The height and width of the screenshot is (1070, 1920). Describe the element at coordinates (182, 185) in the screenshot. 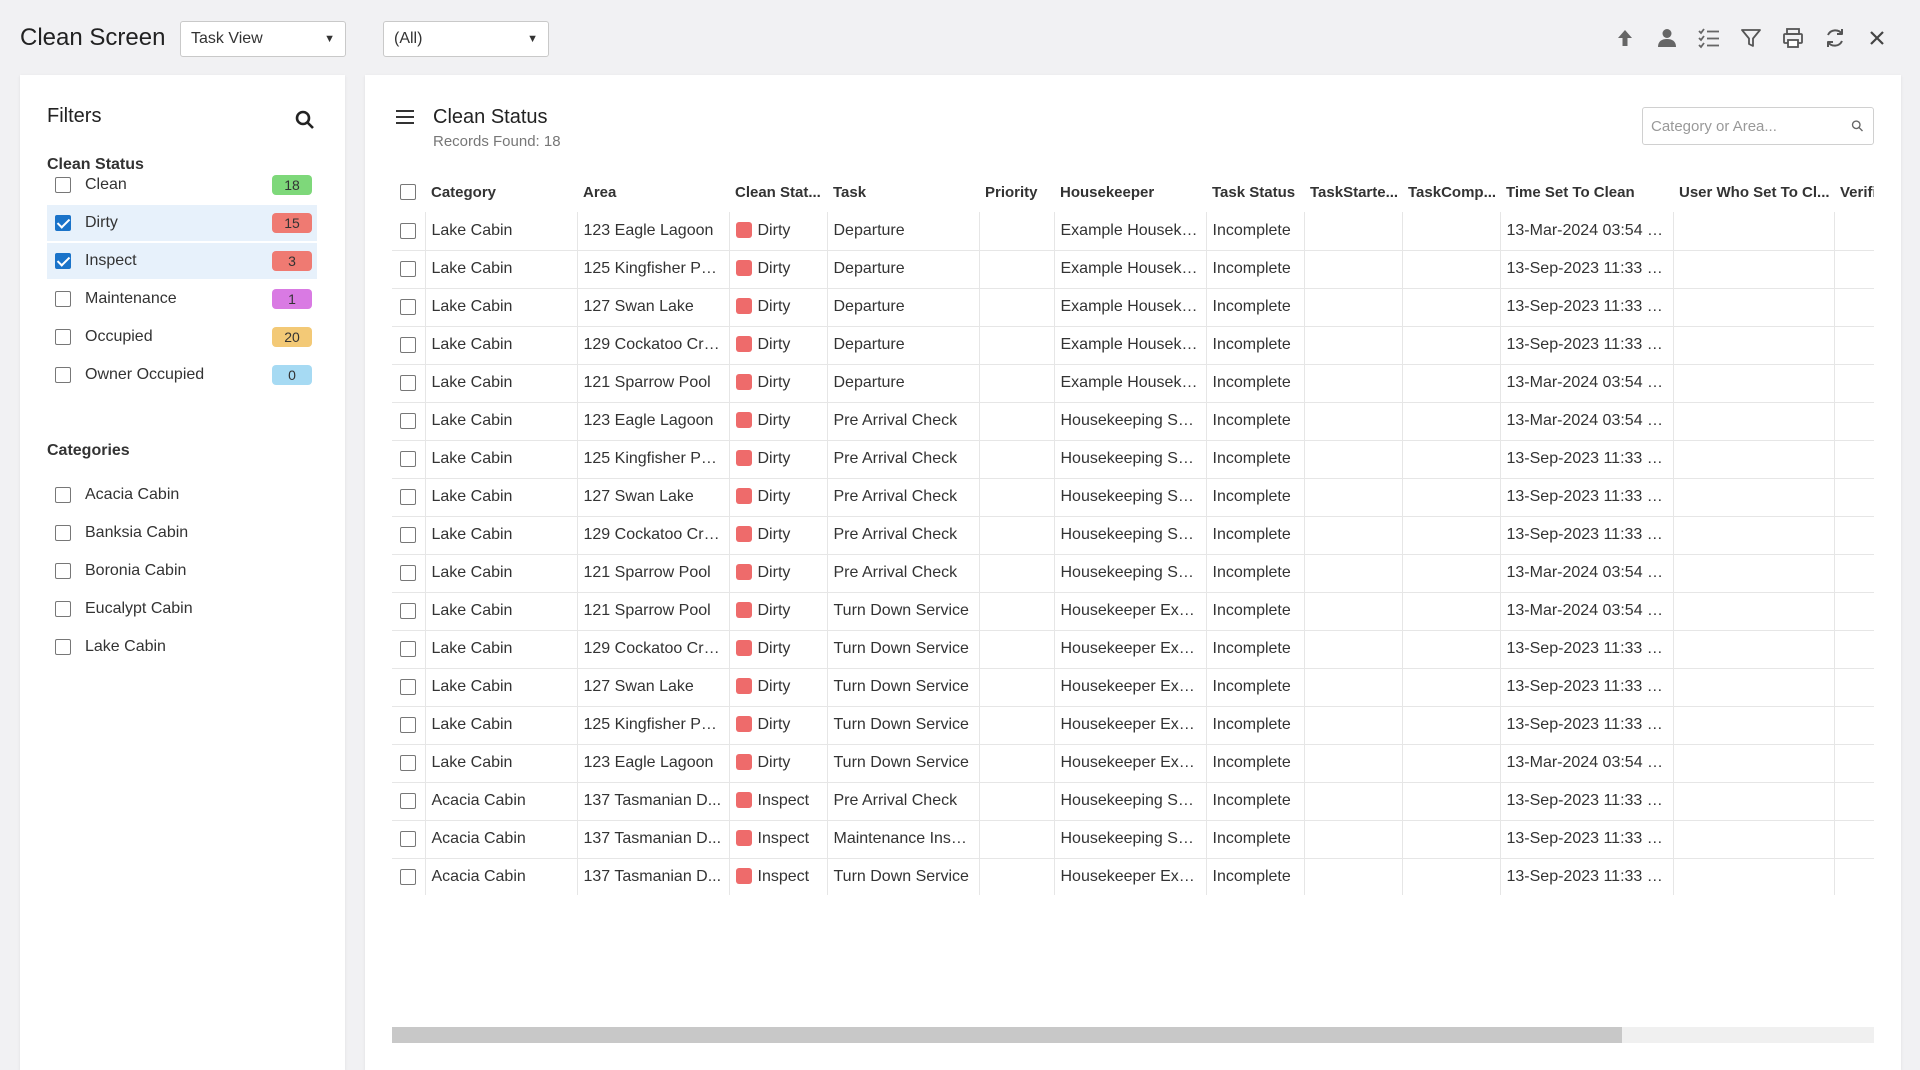

I see `clean-status-filter-clean: Clean 18` at that location.